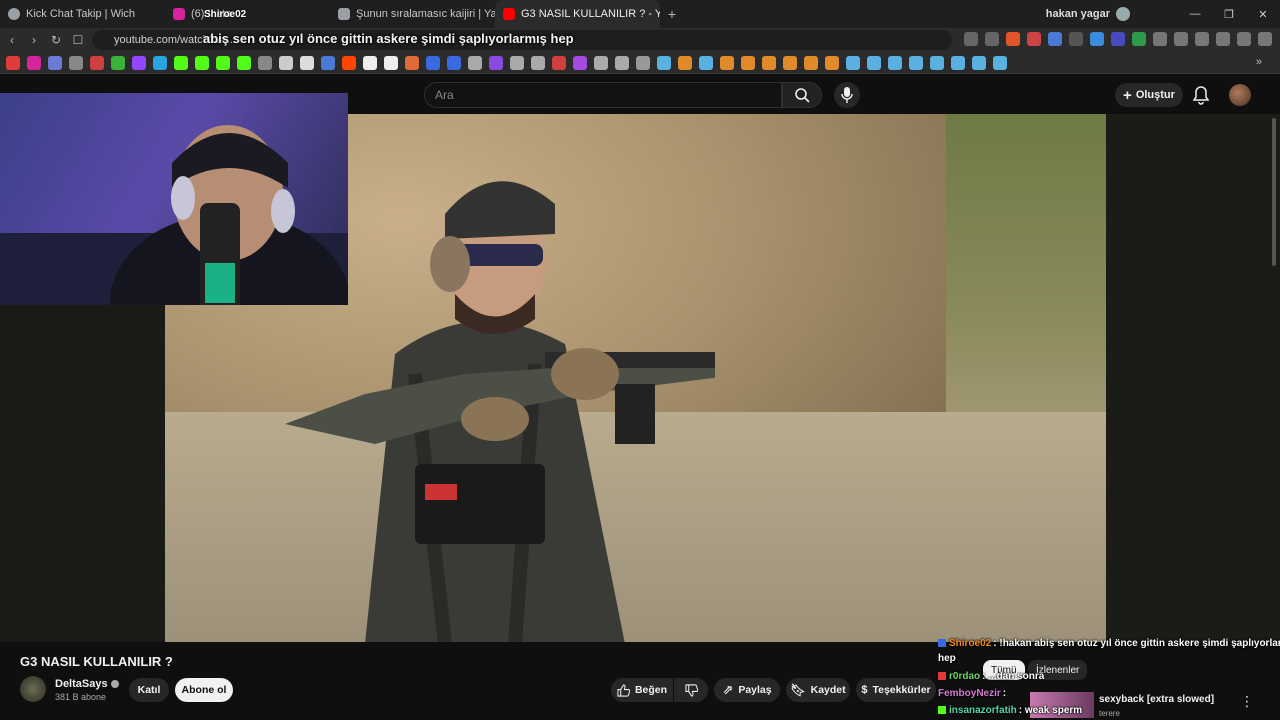 This screenshot has height=720, width=1280. I want to click on restore-button: ❐, so click(1229, 14).